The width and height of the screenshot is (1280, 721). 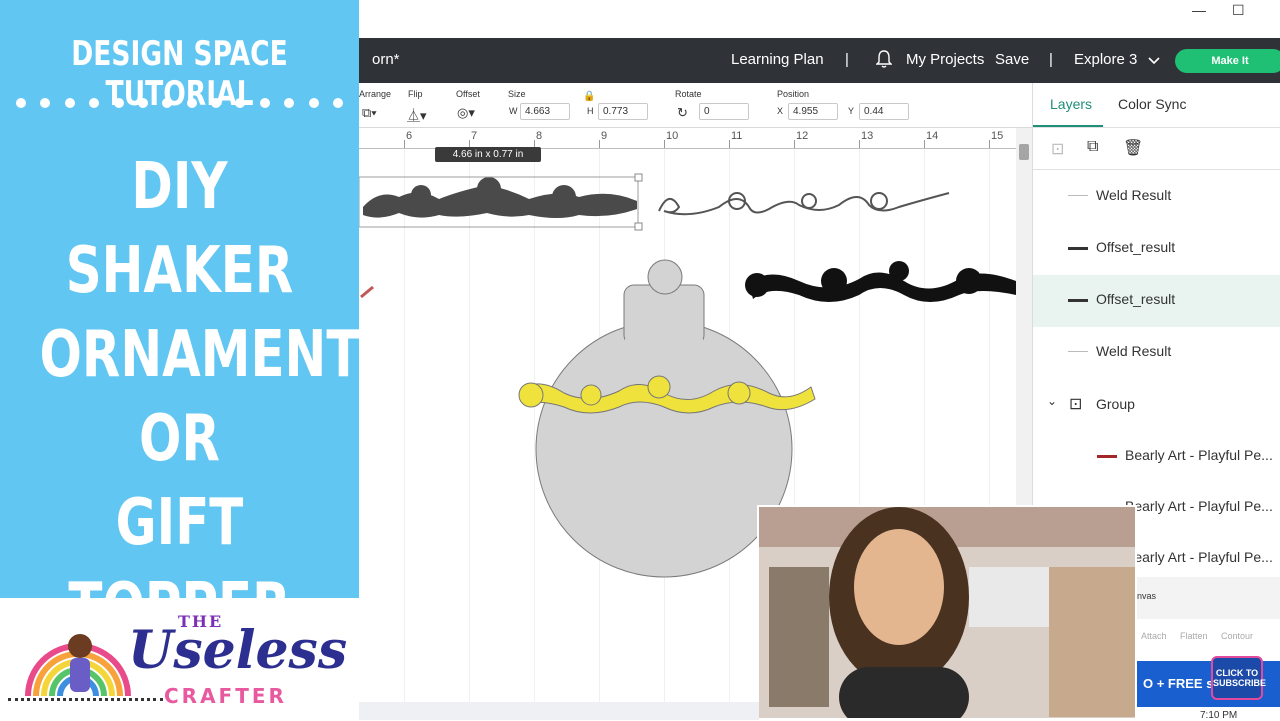 I want to click on taskbar-clock: 7:10 PM, so click(x=1219, y=715).